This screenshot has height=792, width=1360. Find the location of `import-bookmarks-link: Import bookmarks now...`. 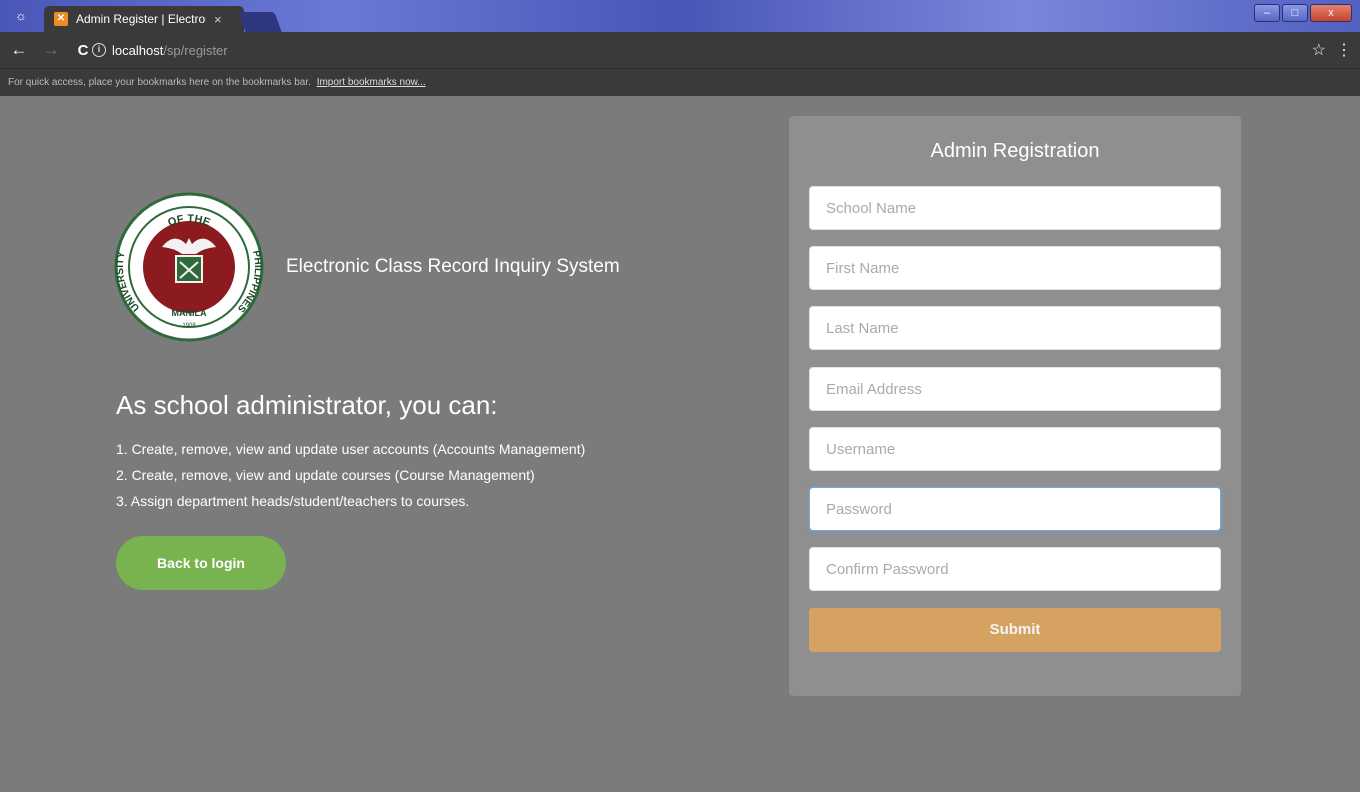

import-bookmarks-link: Import bookmarks now... is located at coordinates (371, 82).